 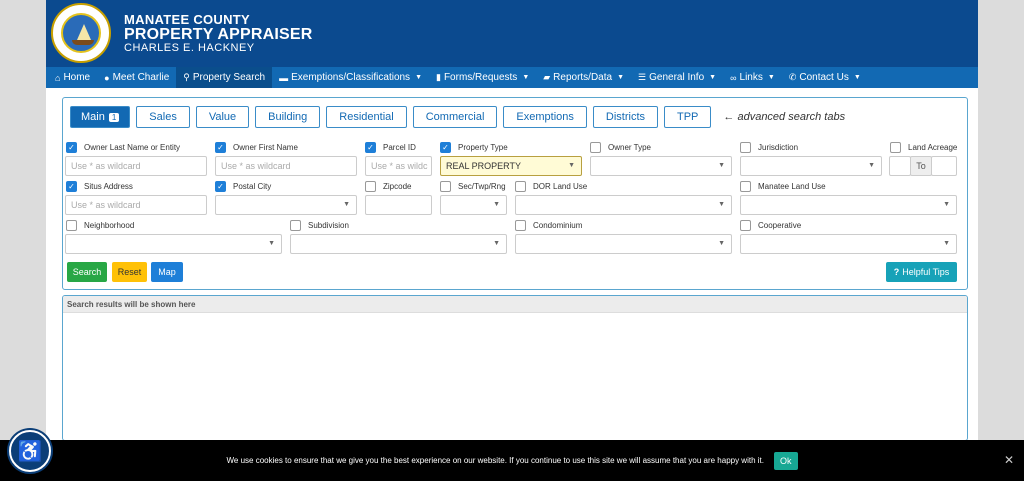 What do you see at coordinates (136, 77) in the screenshot?
I see `nav-meet-charlie: ● Meet Charlie` at bounding box center [136, 77].